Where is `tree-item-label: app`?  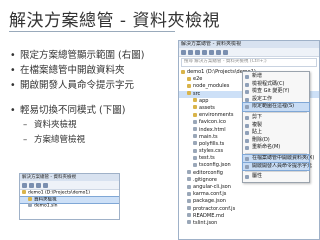
tree-item-label: app is located at coordinates (204, 100).